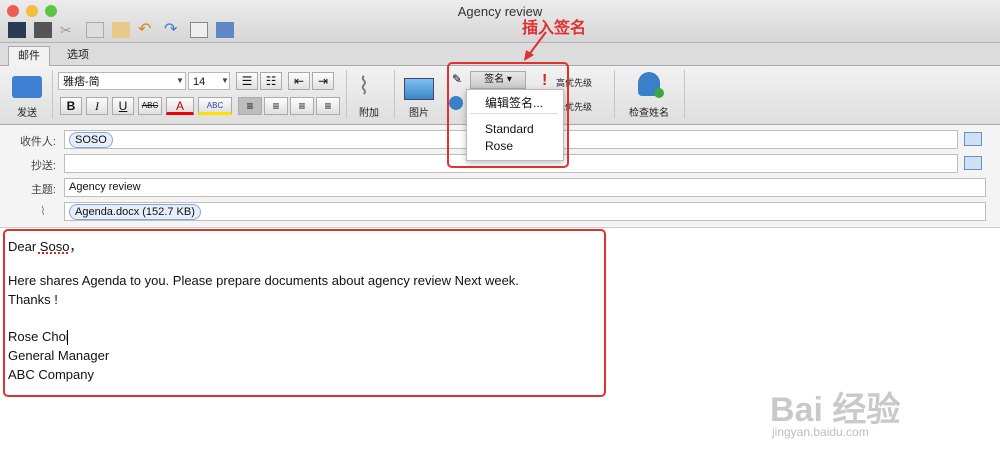 This screenshot has width=1000, height=465. Describe the element at coordinates (43, 190) in the screenshot. I see `subject-label: 主题:` at that location.